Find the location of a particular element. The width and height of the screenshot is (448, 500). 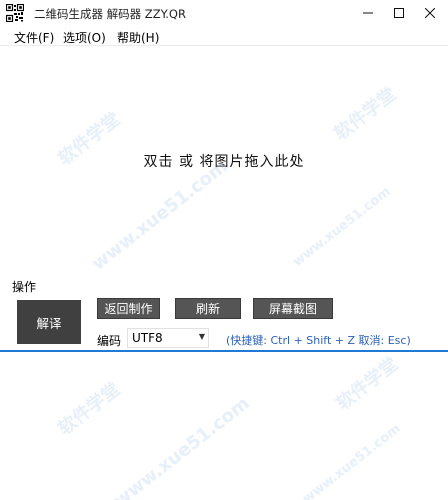

dropdown-arrow-icon: ▼ is located at coordinates (201, 336).